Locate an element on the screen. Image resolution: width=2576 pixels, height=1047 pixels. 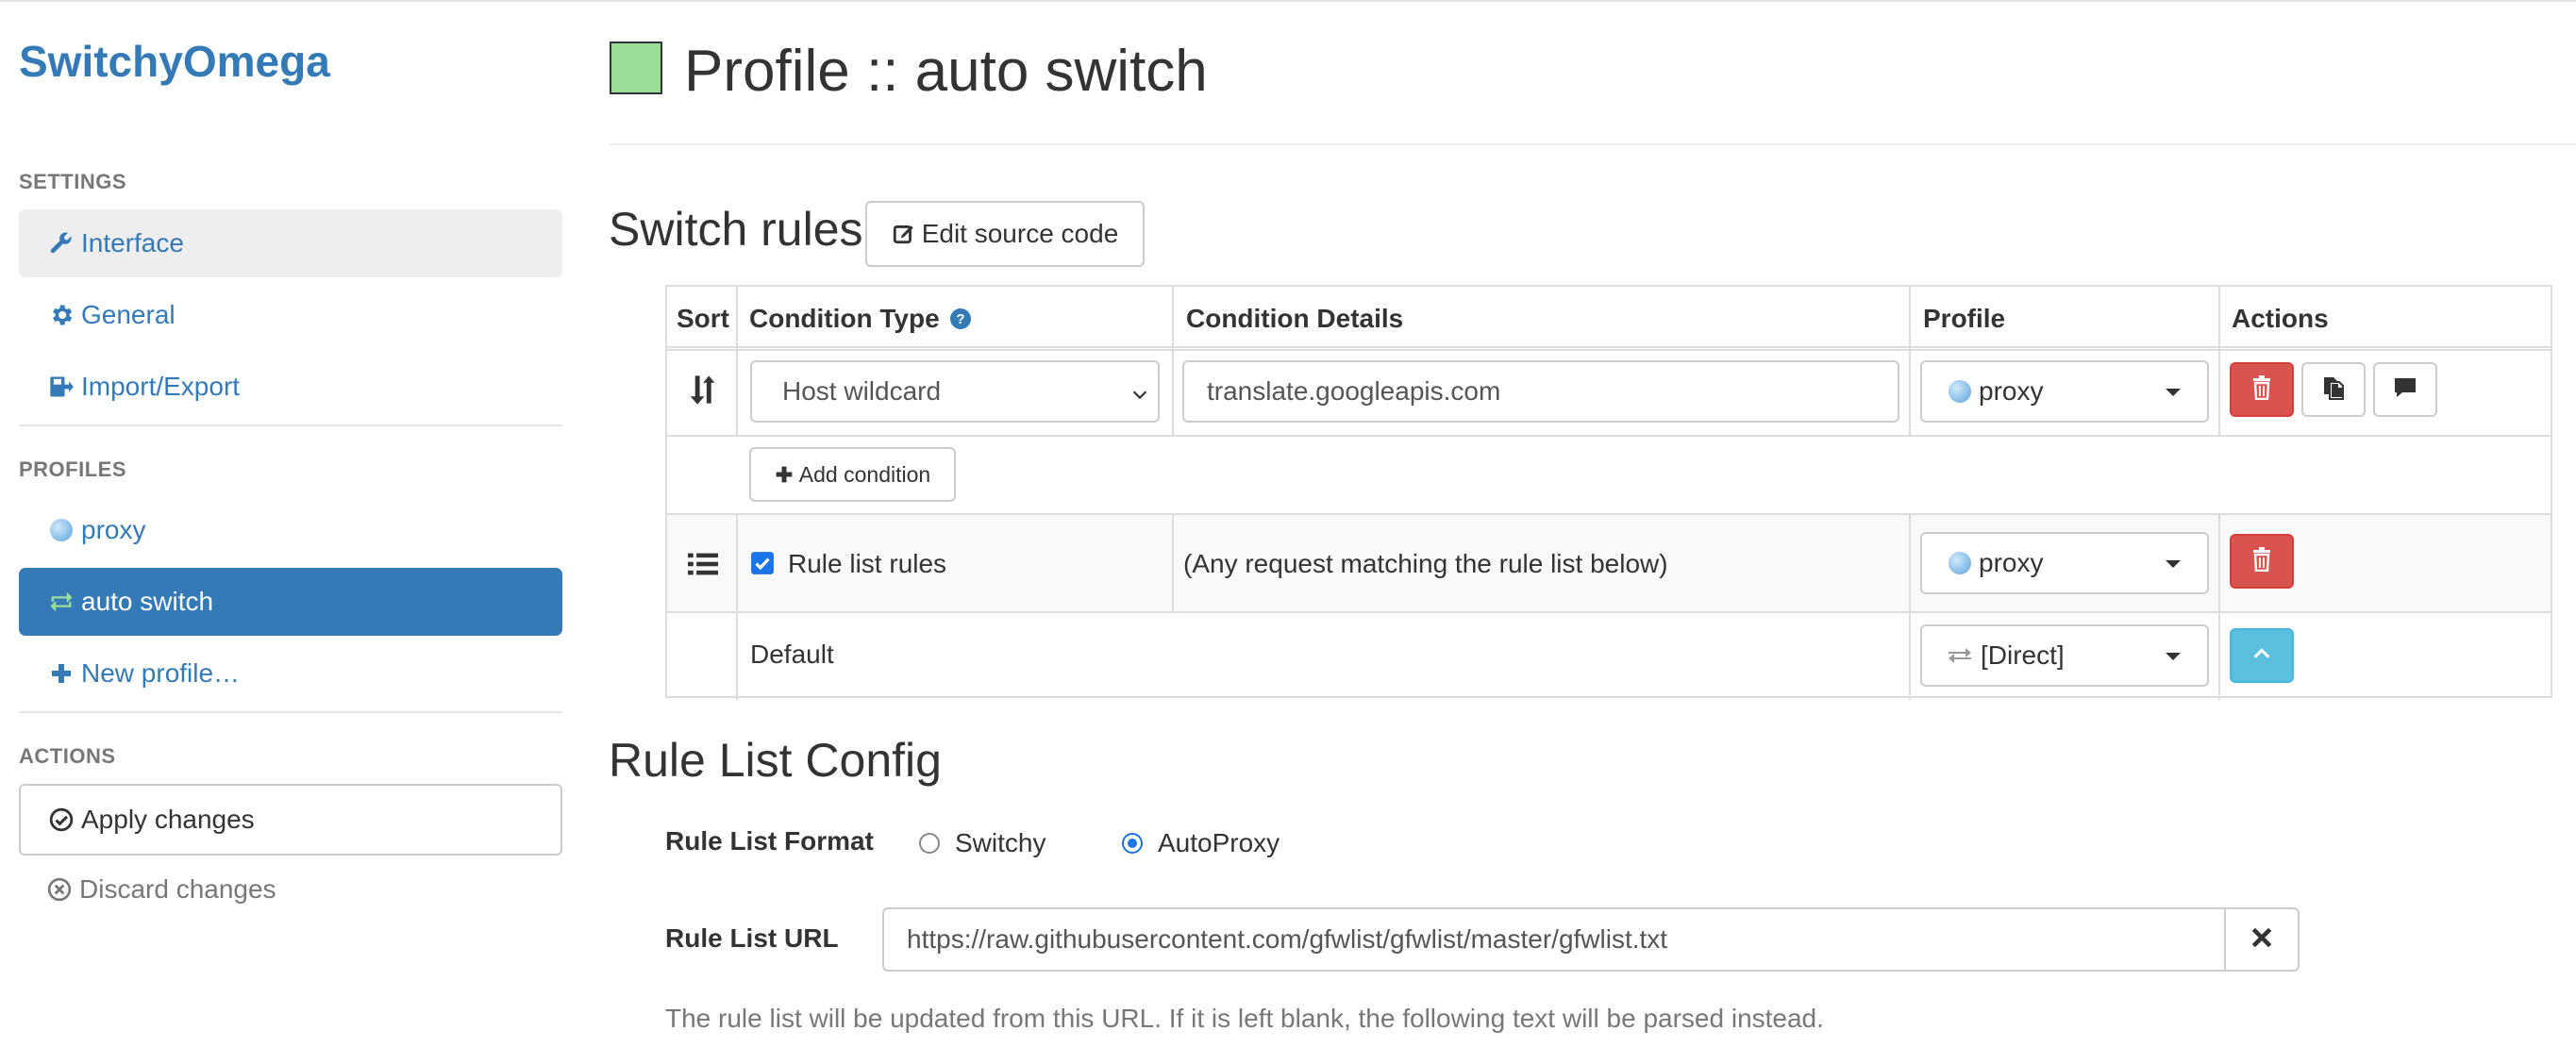
actions-header: ACTIONS is located at coordinates (67, 756).